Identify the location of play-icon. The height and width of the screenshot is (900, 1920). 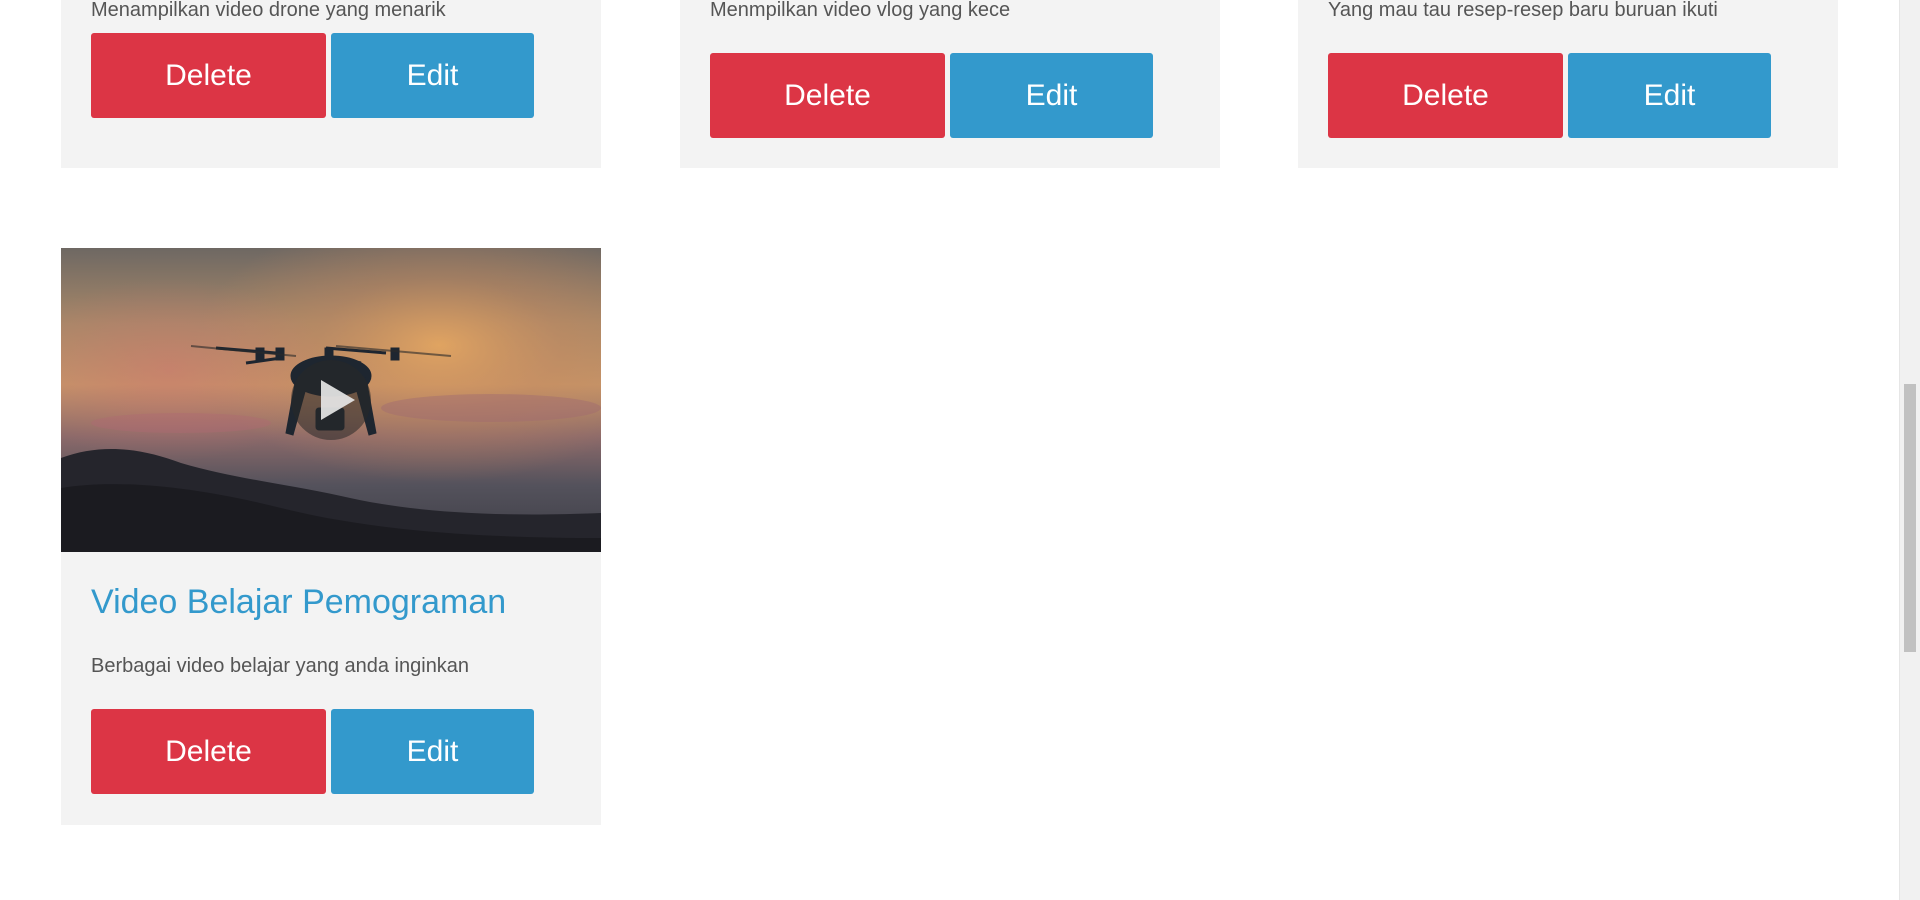
(338, 400).